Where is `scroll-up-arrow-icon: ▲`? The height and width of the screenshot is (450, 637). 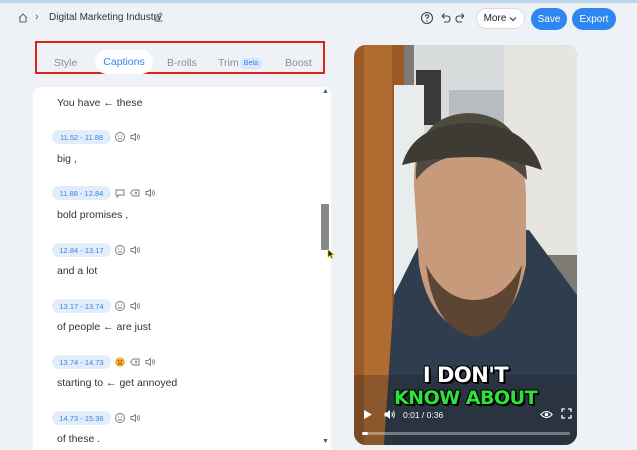
scroll-up-arrow-icon: ▲ is located at coordinates (325, 91).